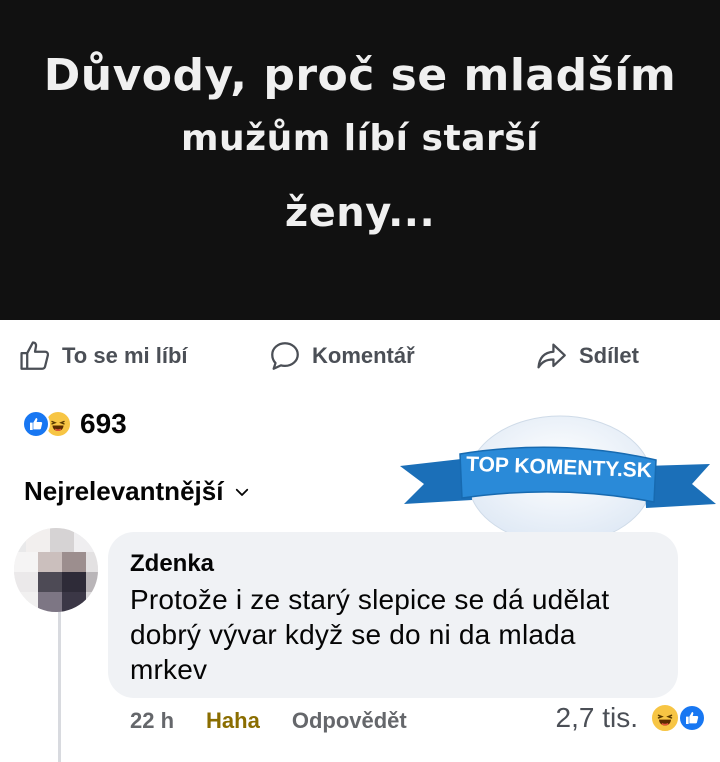 The height and width of the screenshot is (762, 720). I want to click on comment-sort-dropdown: Nejrelevantnější, so click(137, 491).